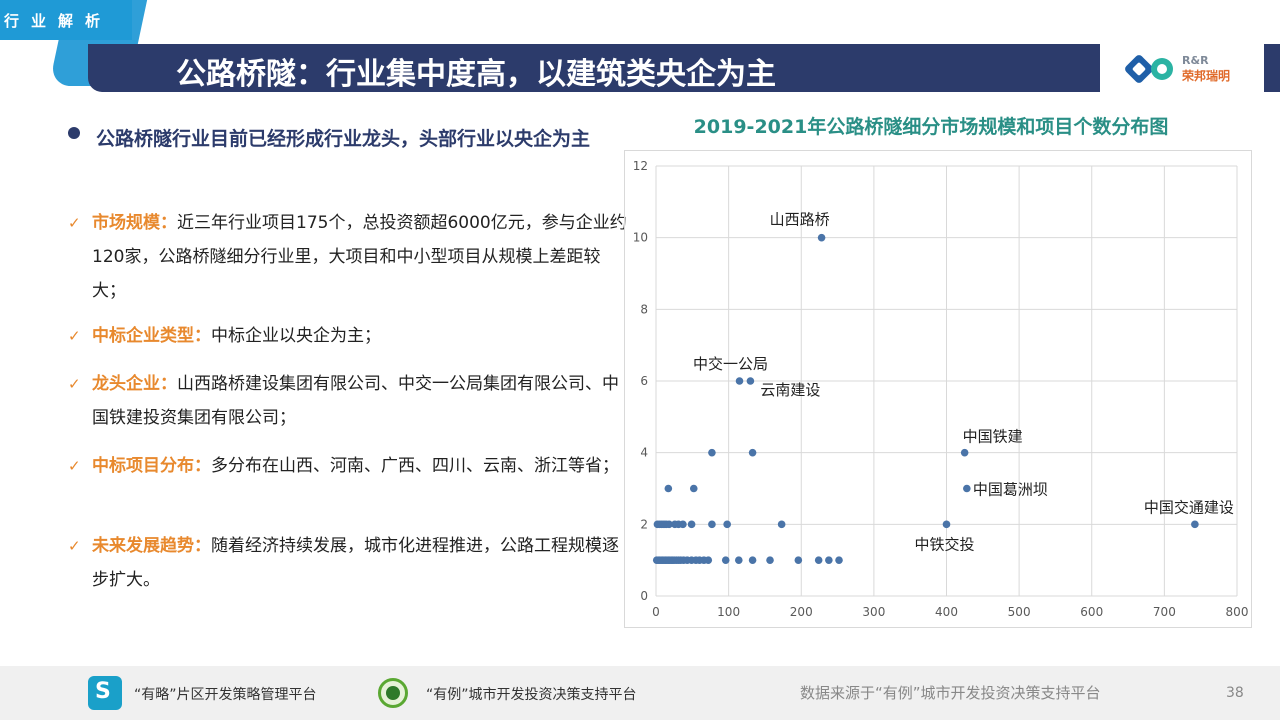 This screenshot has width=1280, height=720. I want to click on section-tag-label: 行业解析, so click(58, 21).